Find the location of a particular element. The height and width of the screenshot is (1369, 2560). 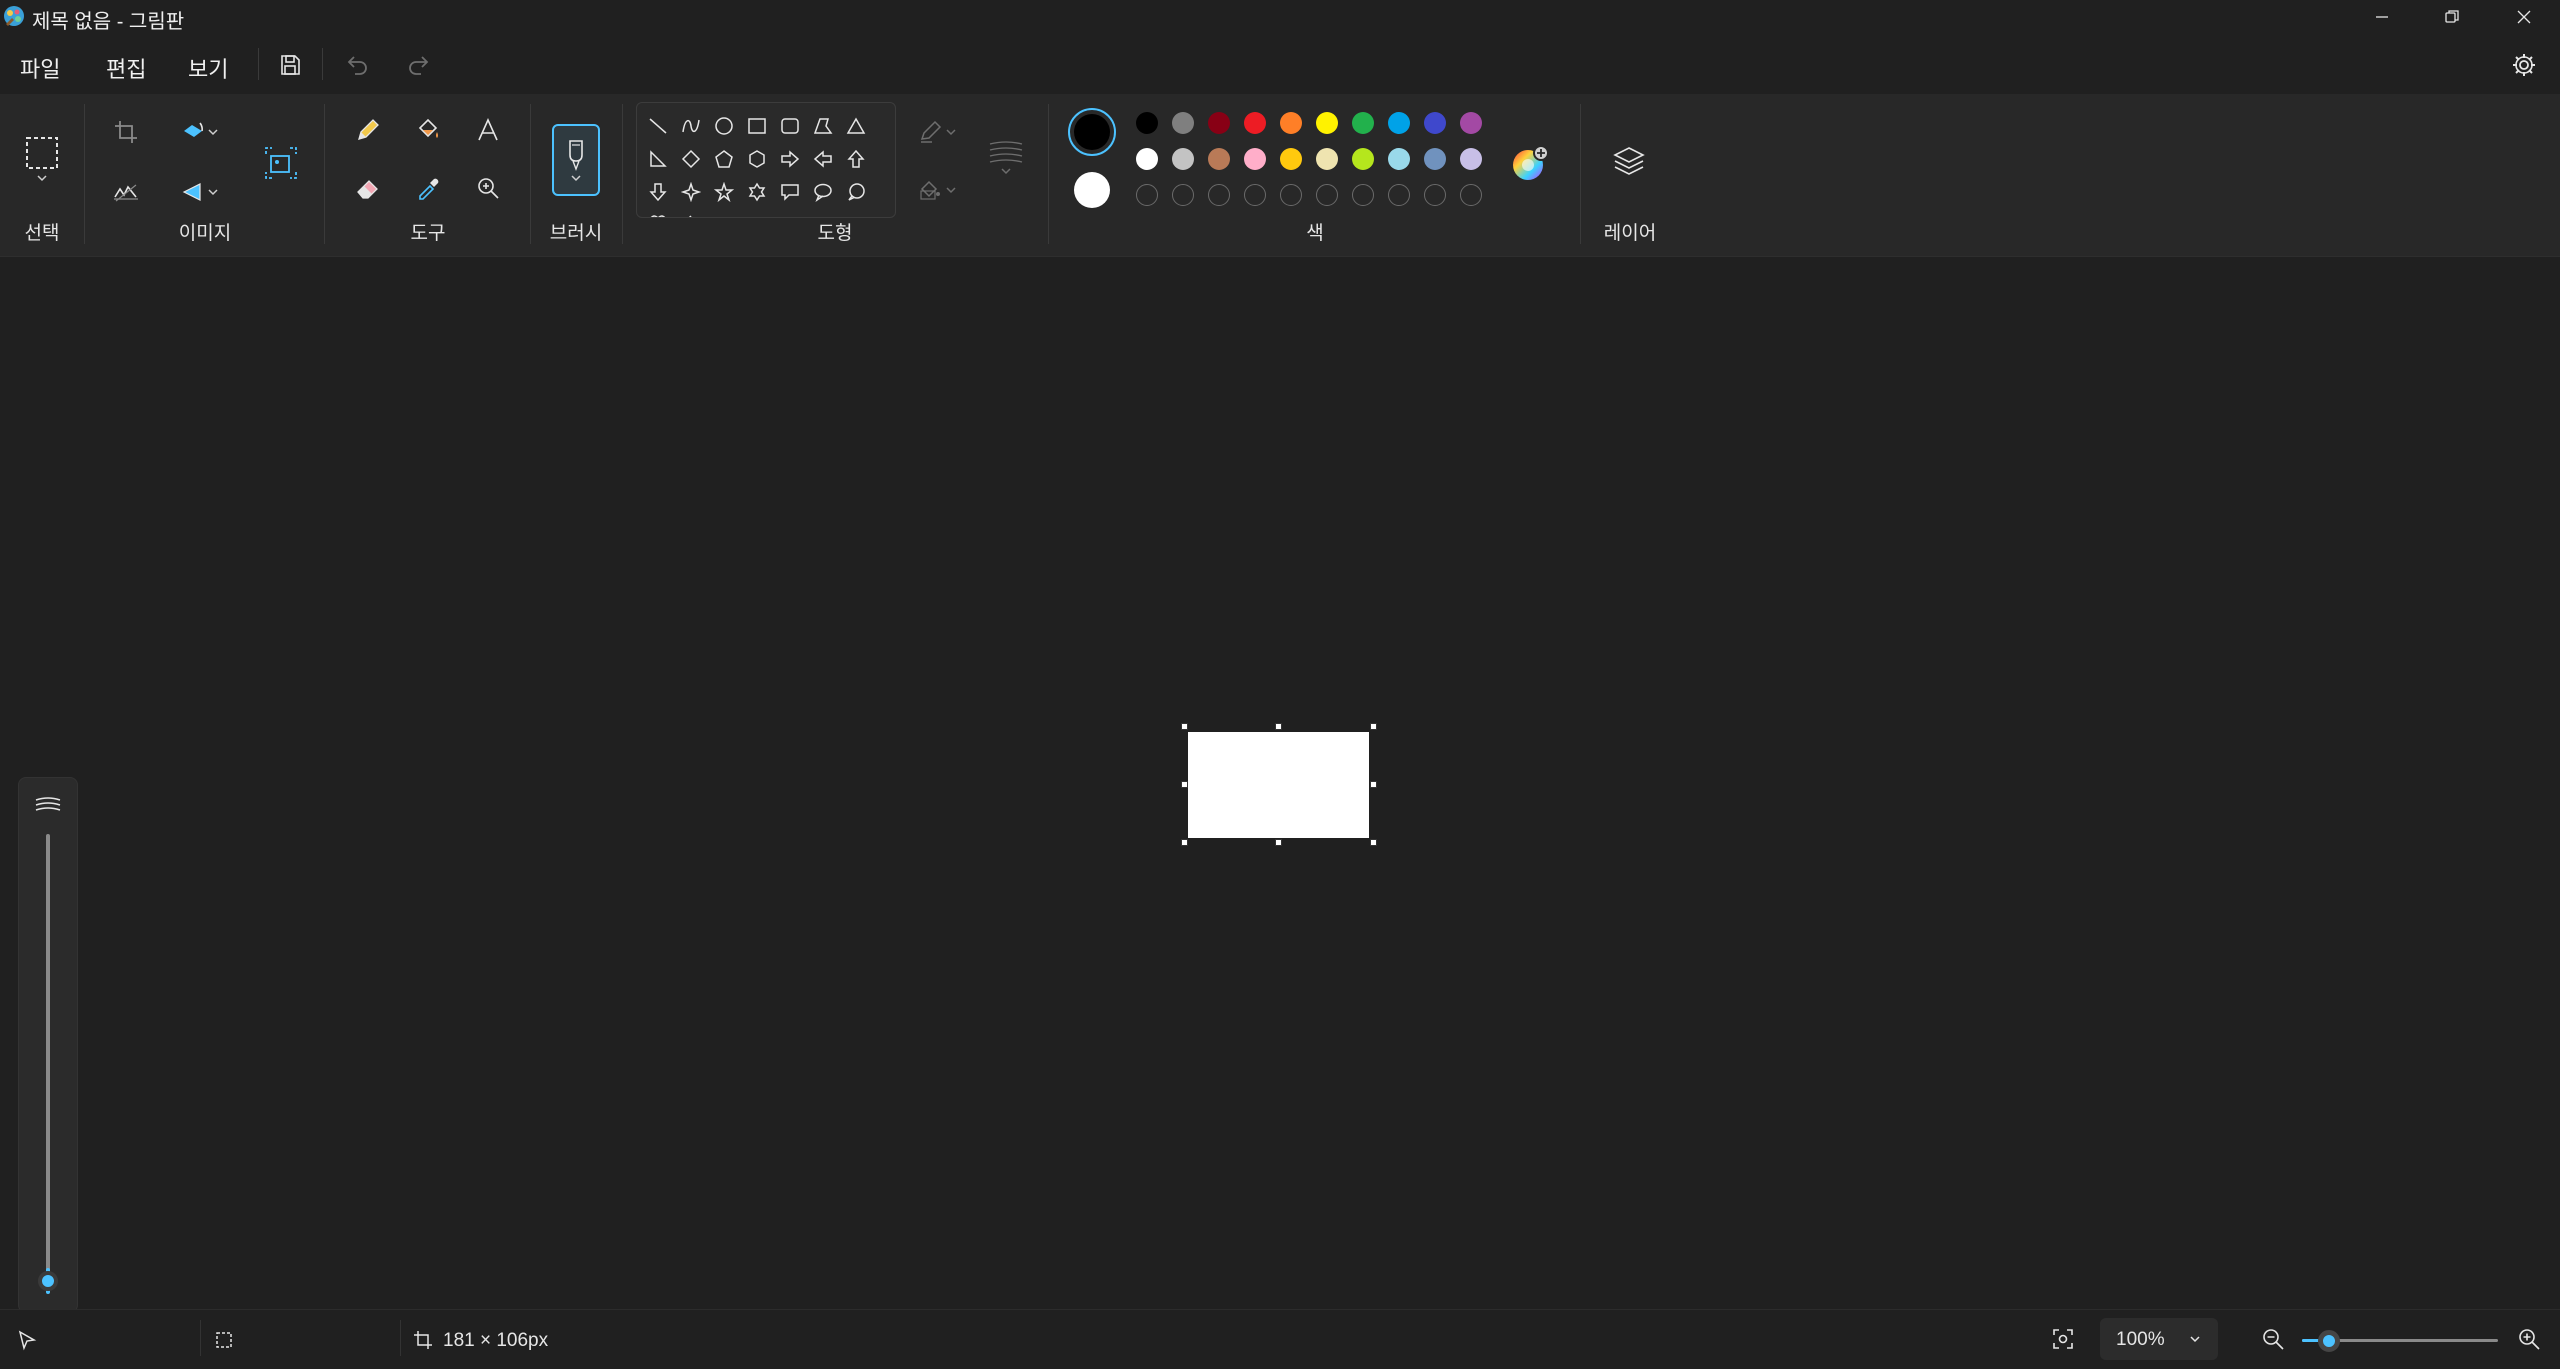

secondary-color-button is located at coordinates (1092, 190).